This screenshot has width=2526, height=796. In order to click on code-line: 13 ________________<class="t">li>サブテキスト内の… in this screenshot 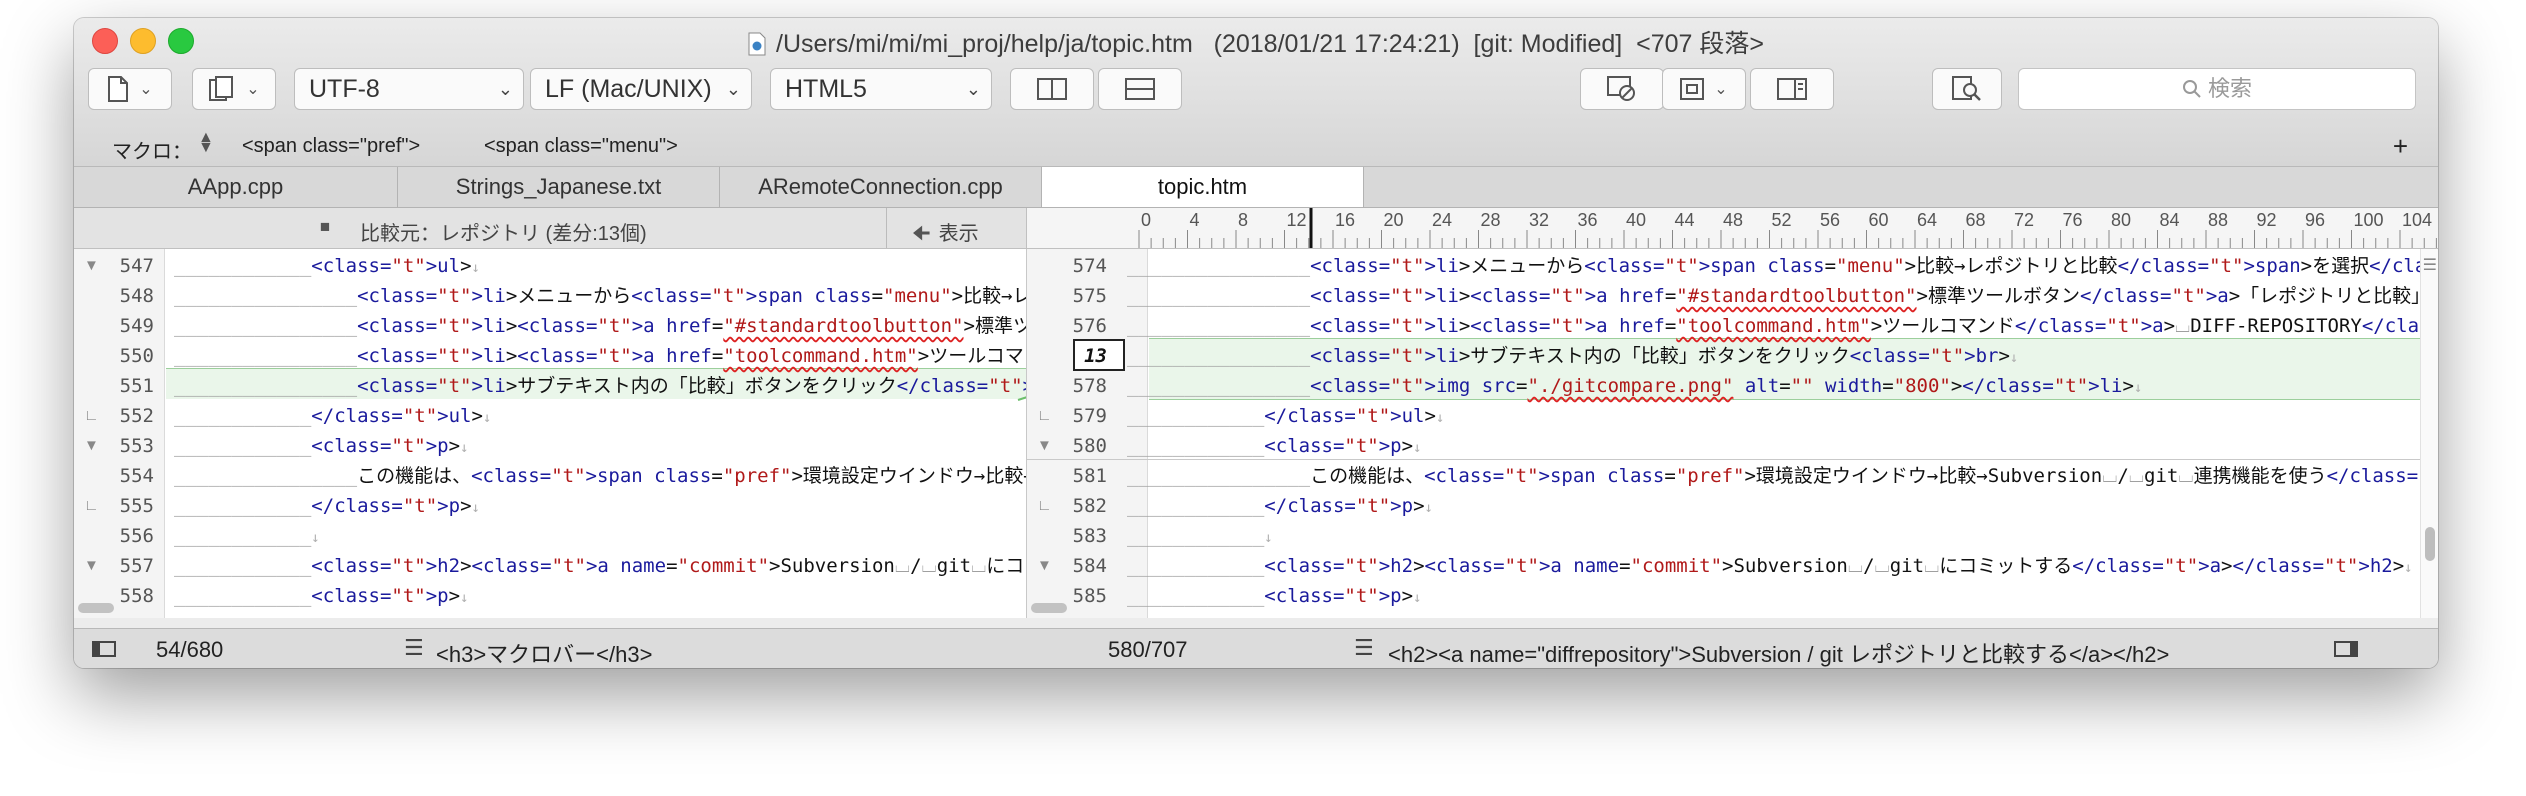, I will do `click(1732, 356)`.